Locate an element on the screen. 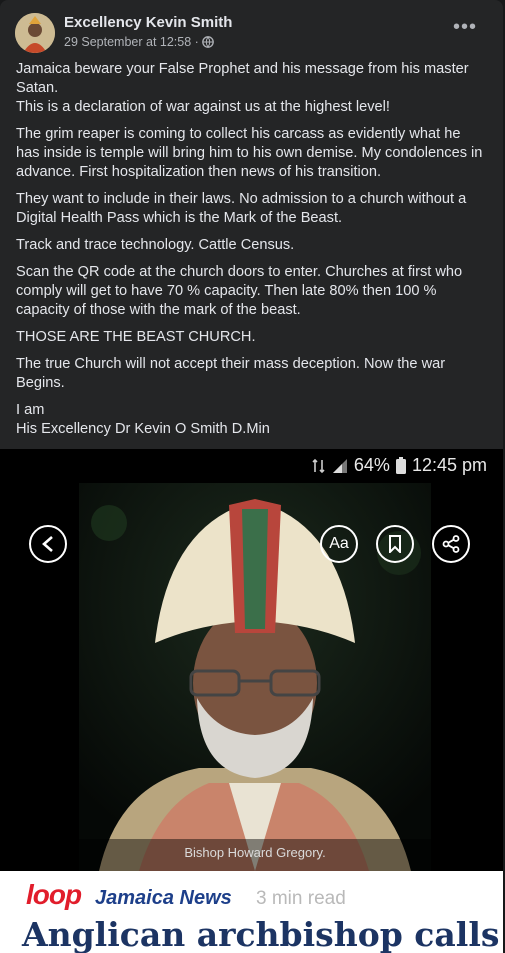 The height and width of the screenshot is (953, 505). article-headline: Anglican archbishop calls is located at coordinates (260, 934).